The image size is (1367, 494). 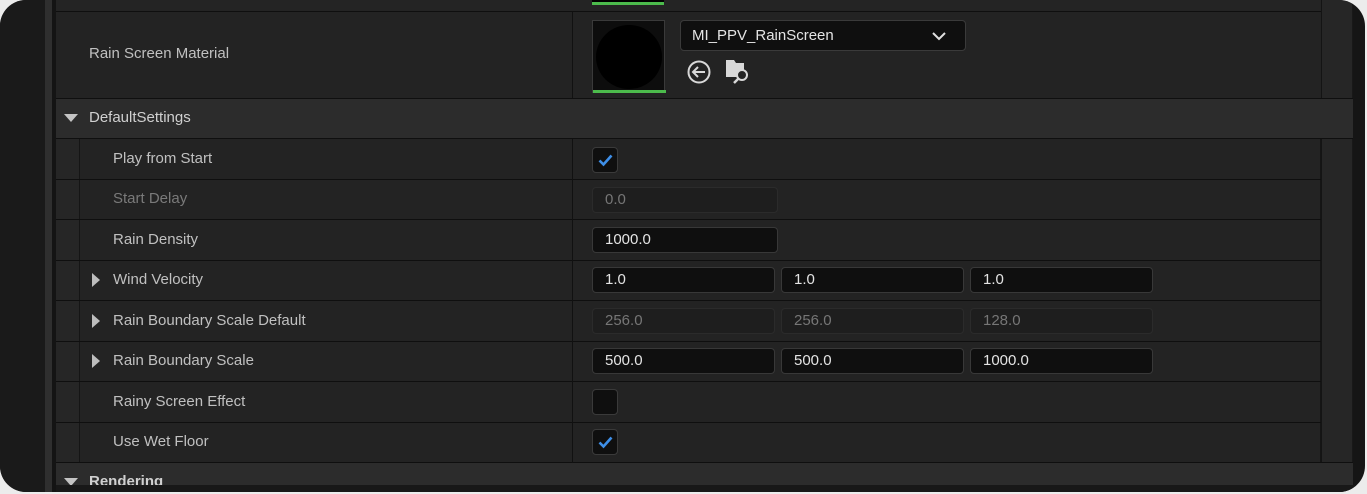 What do you see at coordinates (939, 36) in the screenshot?
I see `chevron-down-icon` at bounding box center [939, 36].